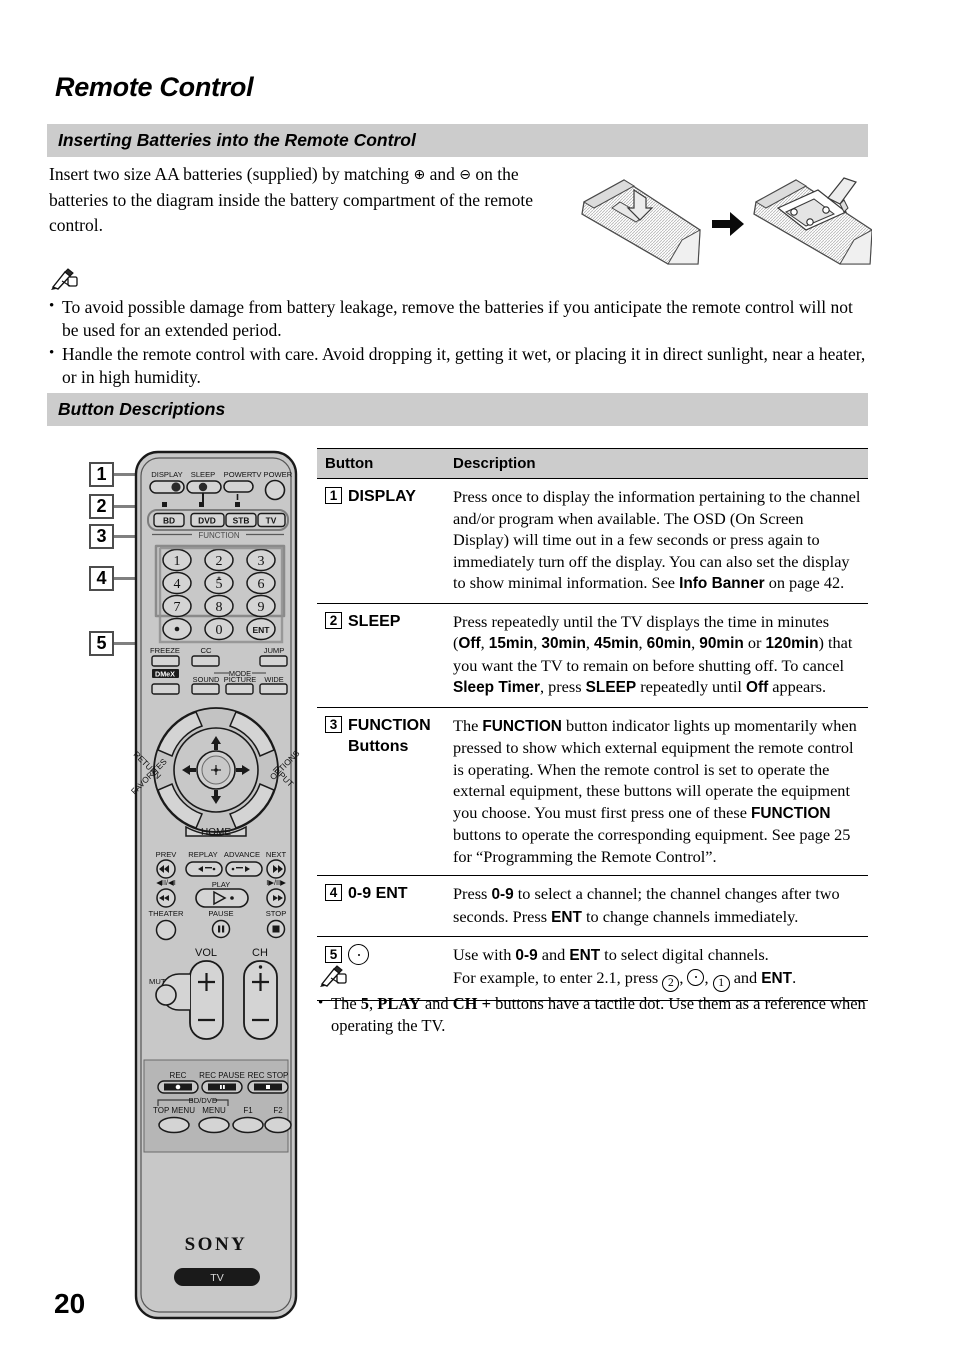  Describe the element at coordinates (333, 495) in the screenshot. I see `callout-badge: 1` at that location.